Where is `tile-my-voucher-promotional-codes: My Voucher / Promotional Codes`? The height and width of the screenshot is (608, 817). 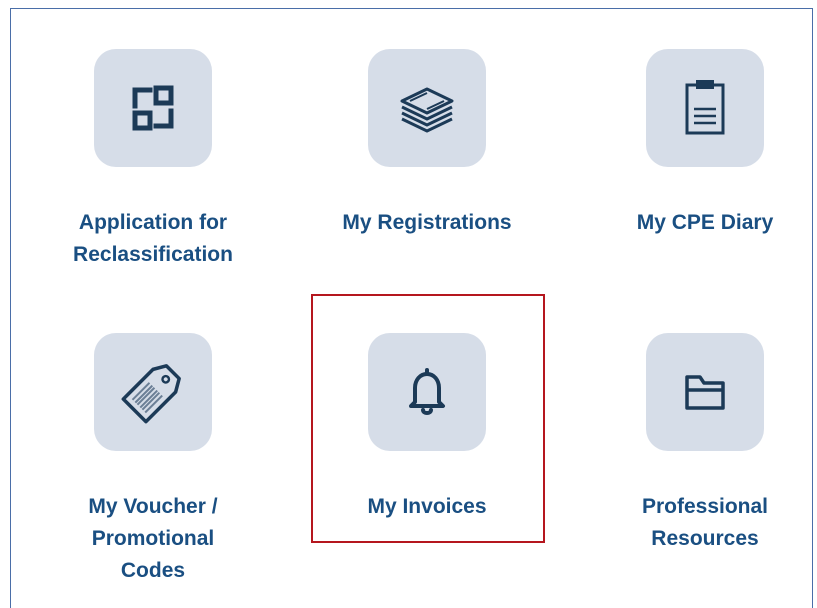 tile-my-voucher-promotional-codes: My Voucher / Promotional Codes is located at coordinates (153, 460).